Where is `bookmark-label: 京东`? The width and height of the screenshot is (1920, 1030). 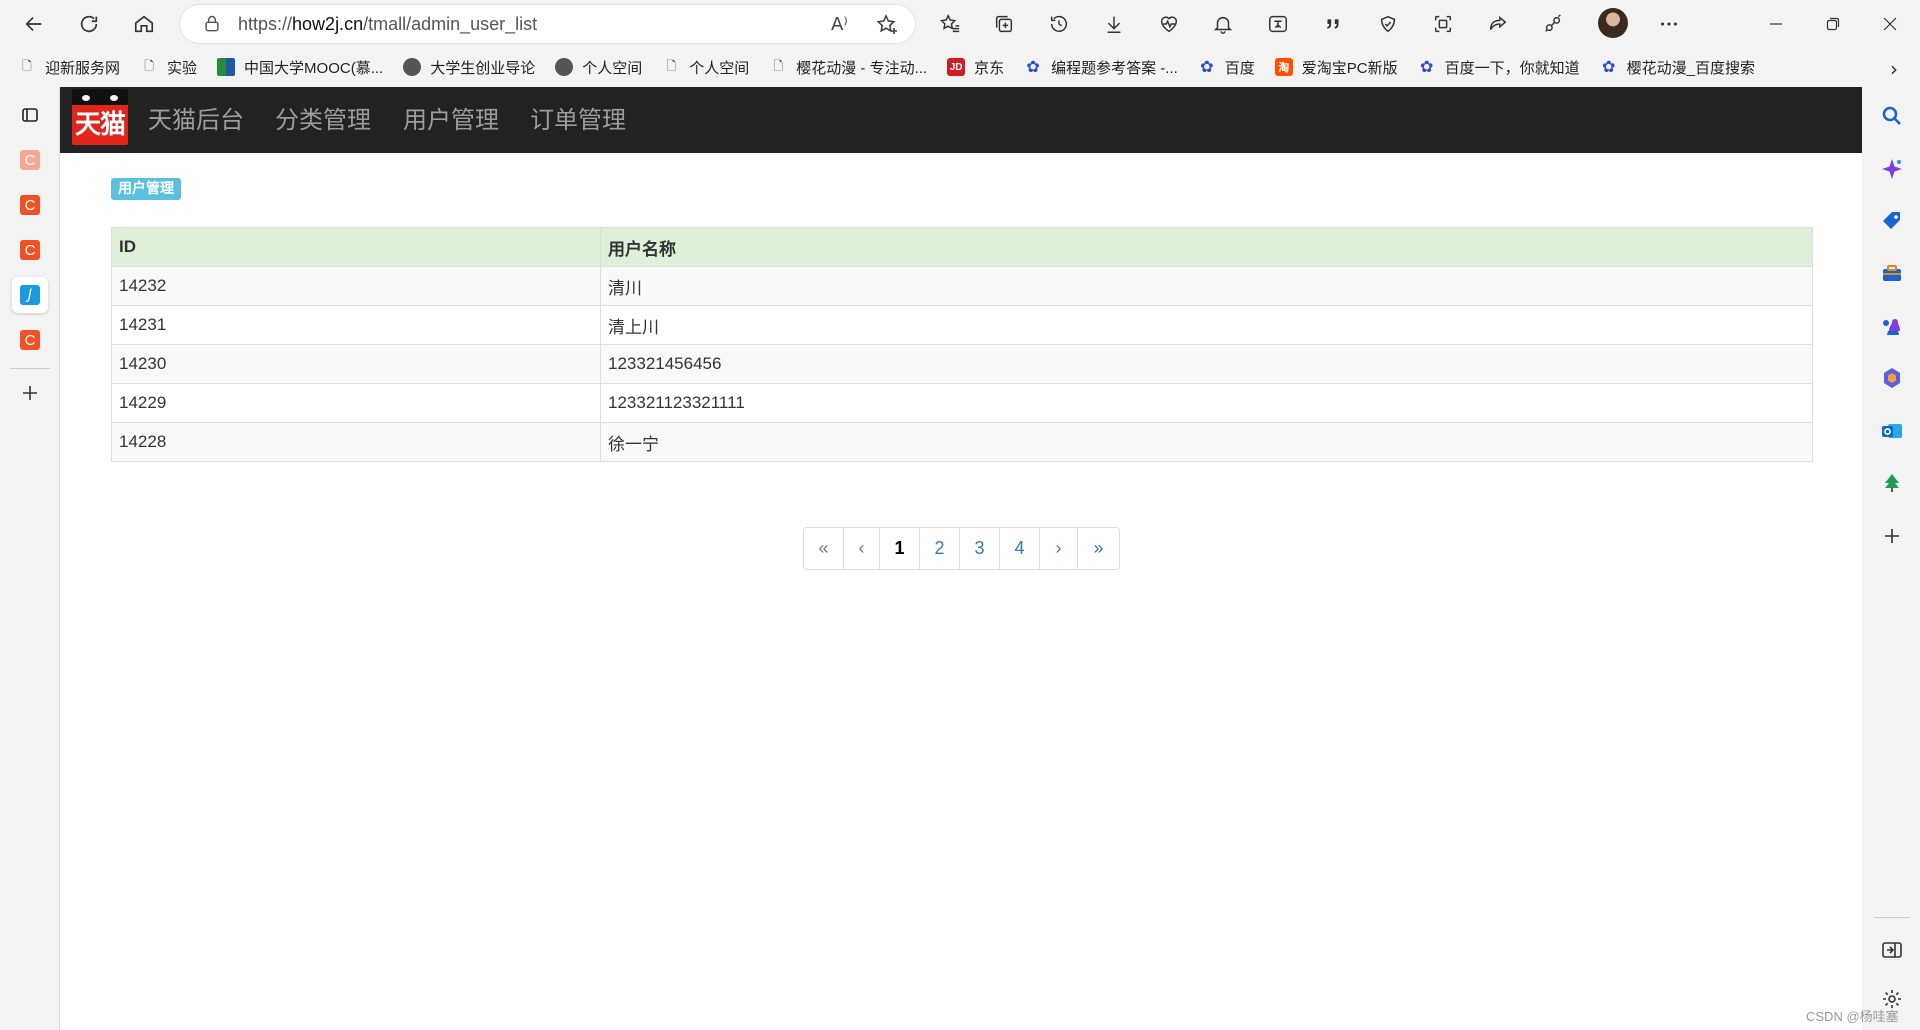 bookmark-label: 京东 is located at coordinates (989, 68).